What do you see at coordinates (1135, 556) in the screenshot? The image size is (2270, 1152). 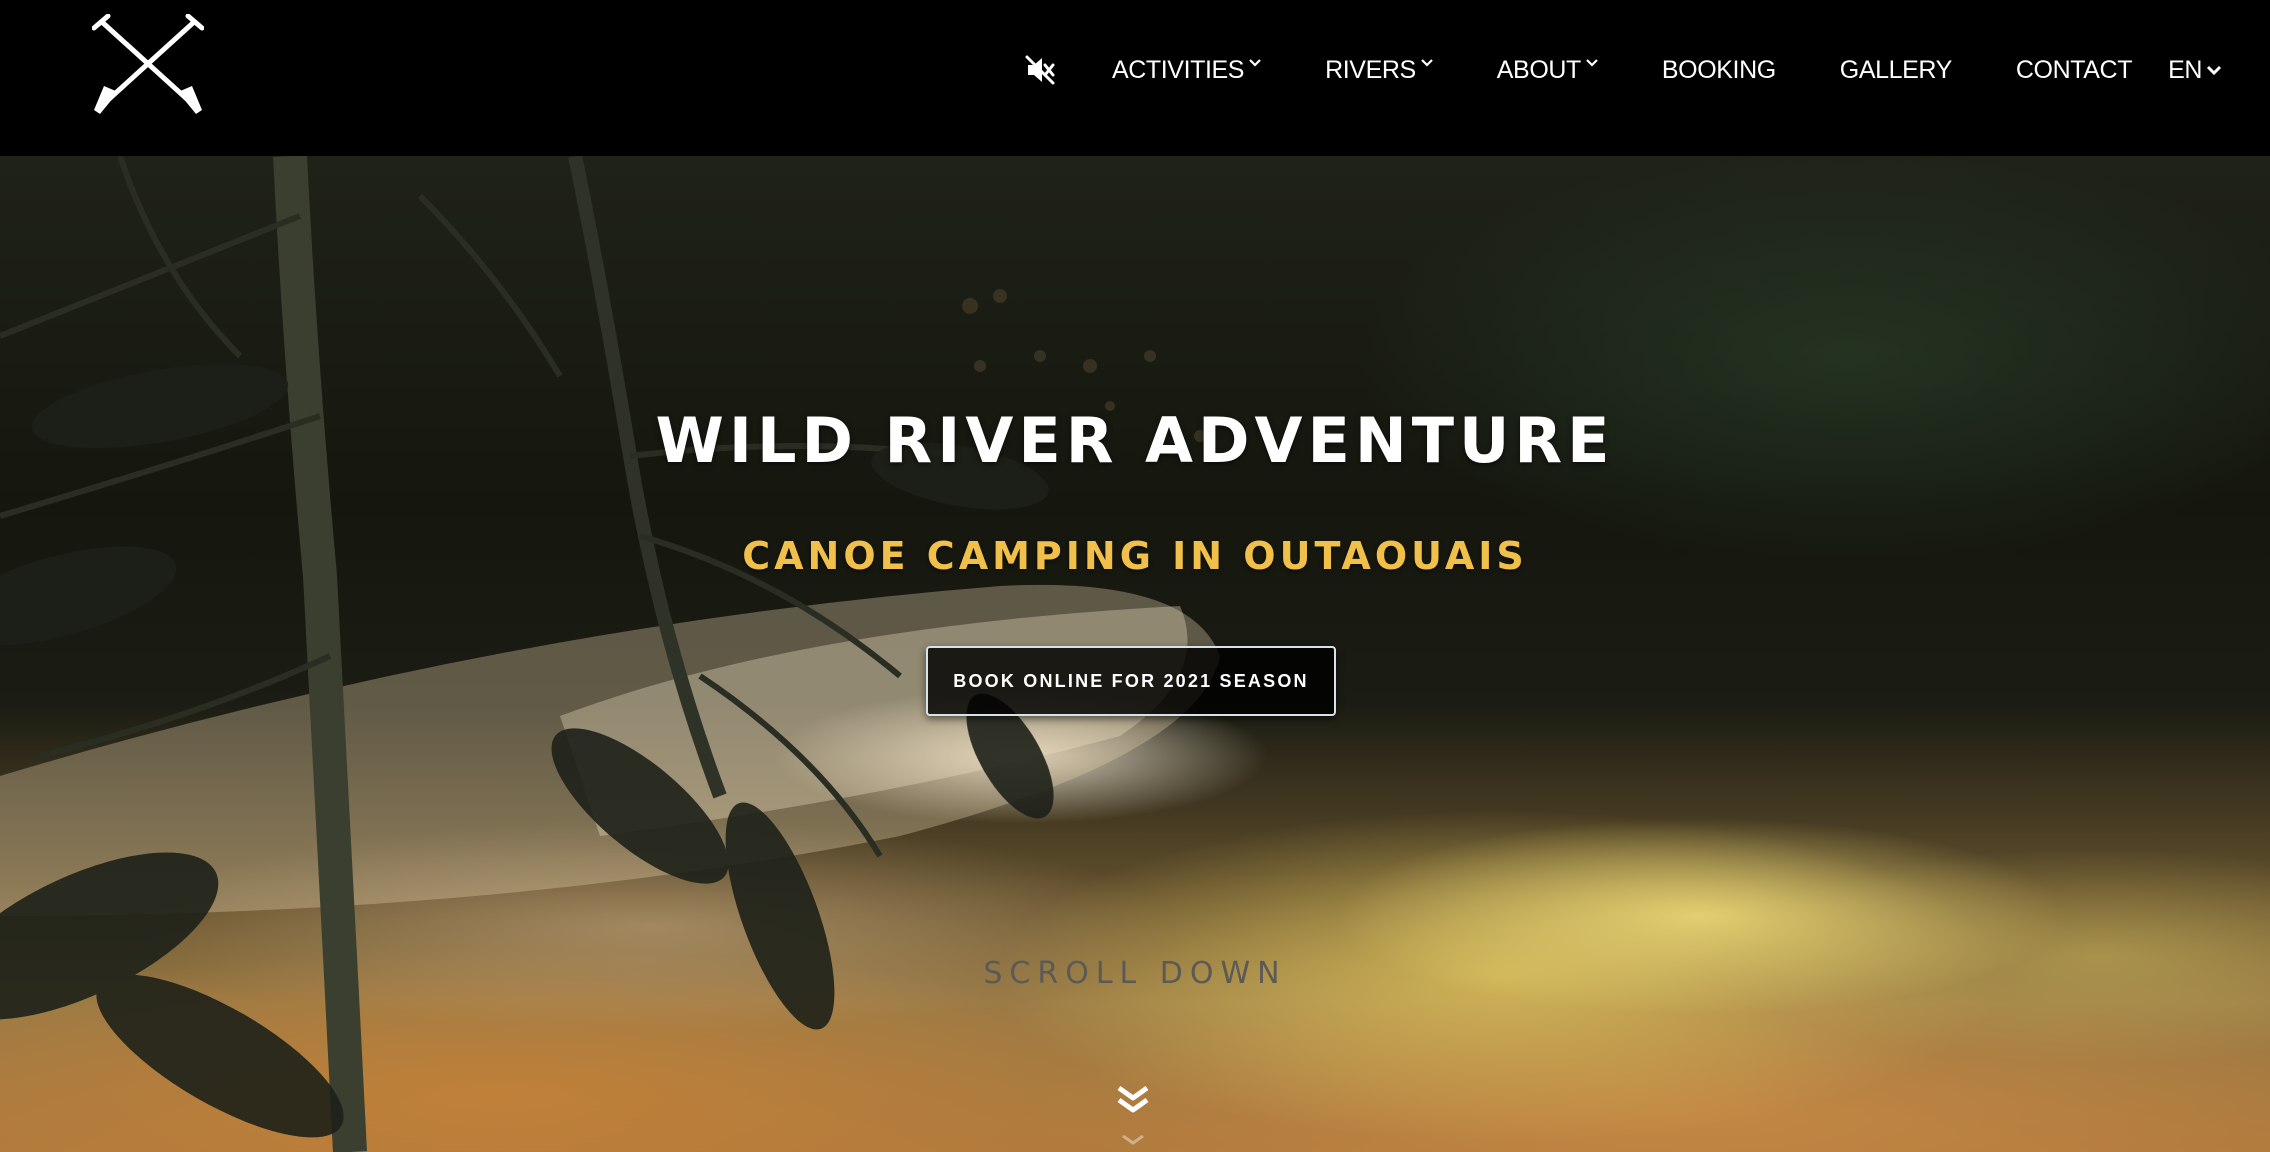 I see `hero-subtitle: CANOE CAMPING IN OUTAOUAIS` at bounding box center [1135, 556].